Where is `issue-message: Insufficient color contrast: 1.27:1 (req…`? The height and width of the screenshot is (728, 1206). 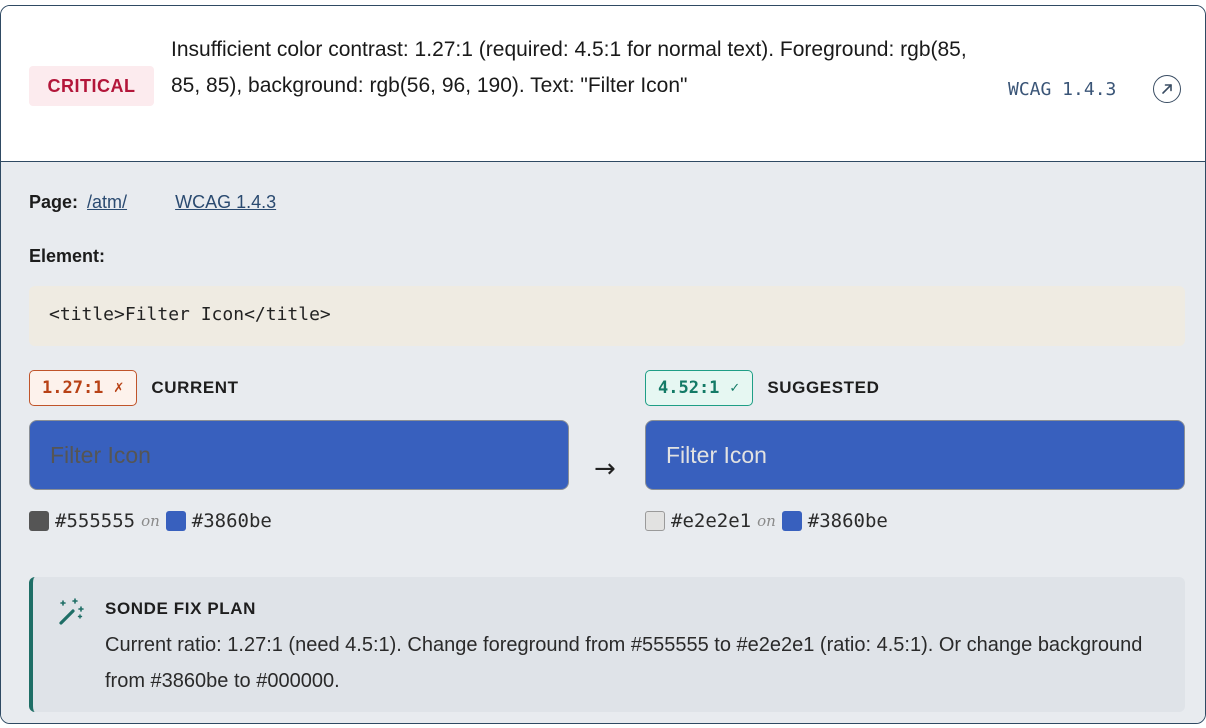 issue-message: Insufficient color contrast: 1.27:1 (req… is located at coordinates (569, 67).